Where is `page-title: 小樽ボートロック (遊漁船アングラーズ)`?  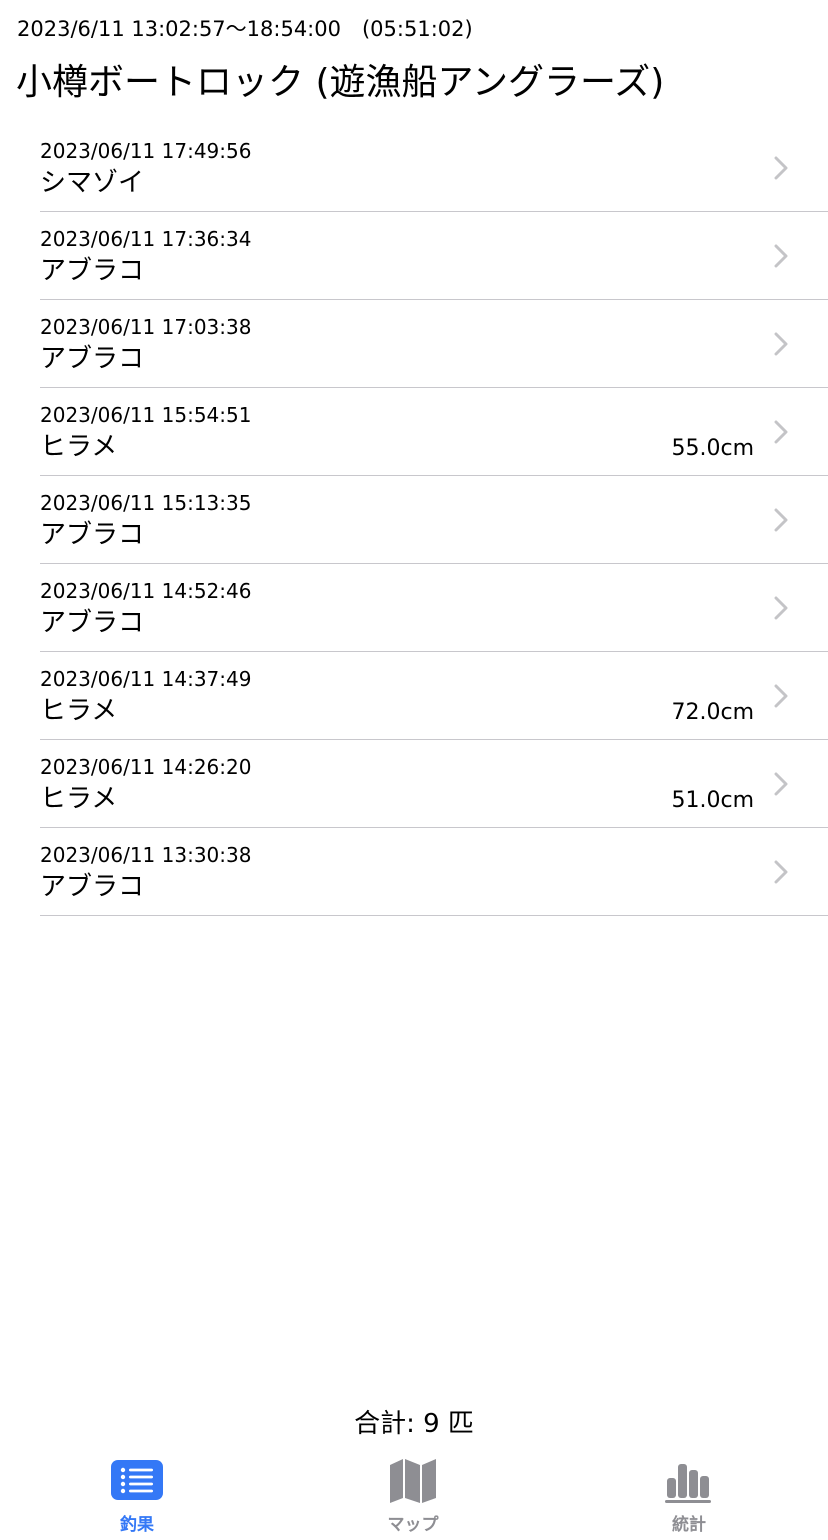
page-title: 小樽ボートロック (遊漁船アングラーズ) is located at coordinates (340, 82).